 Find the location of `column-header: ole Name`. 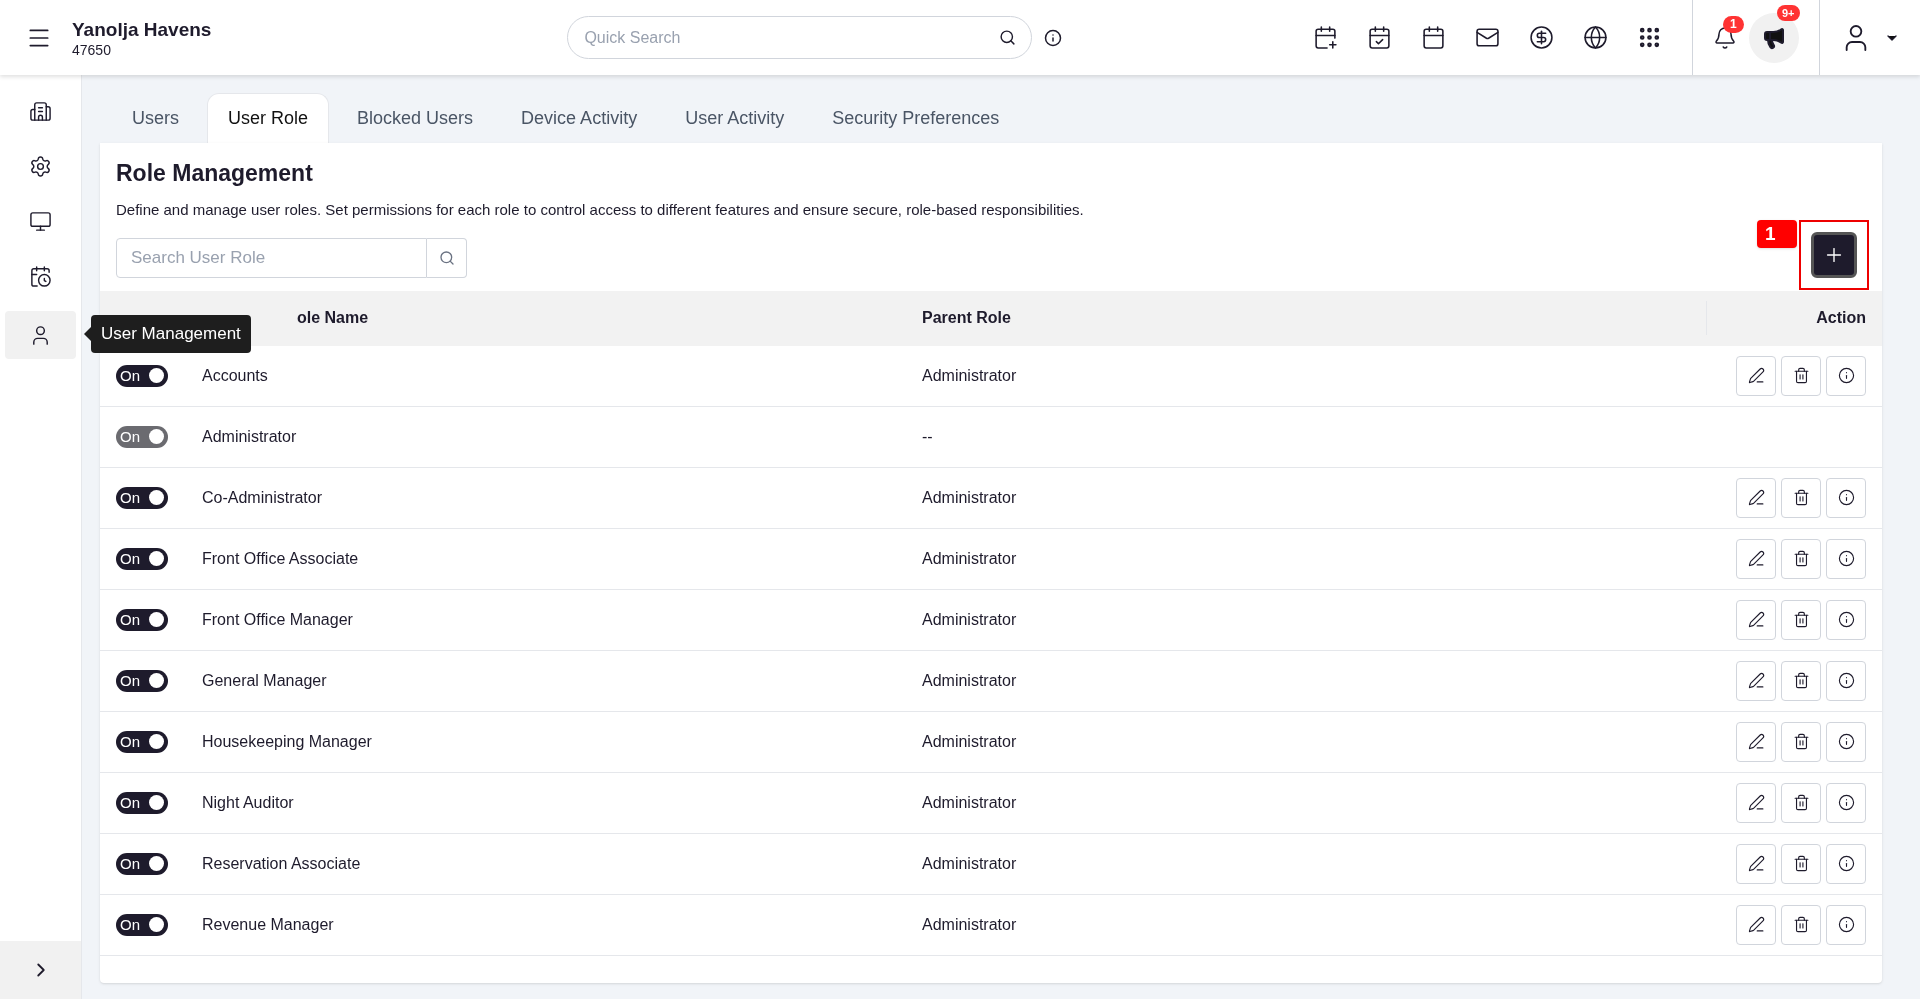

column-header: ole Name is located at coordinates (333, 317).